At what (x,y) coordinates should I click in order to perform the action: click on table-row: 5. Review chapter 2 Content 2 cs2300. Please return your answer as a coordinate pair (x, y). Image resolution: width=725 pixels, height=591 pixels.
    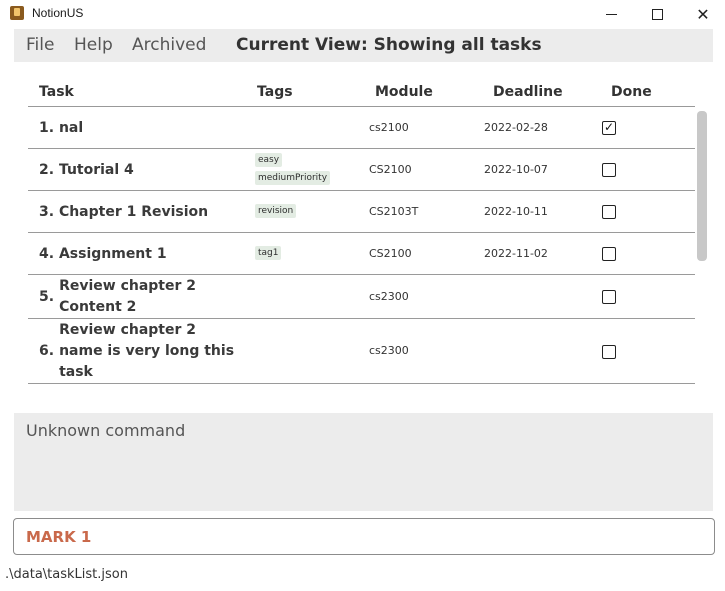
    Looking at the image, I should click on (361, 297).